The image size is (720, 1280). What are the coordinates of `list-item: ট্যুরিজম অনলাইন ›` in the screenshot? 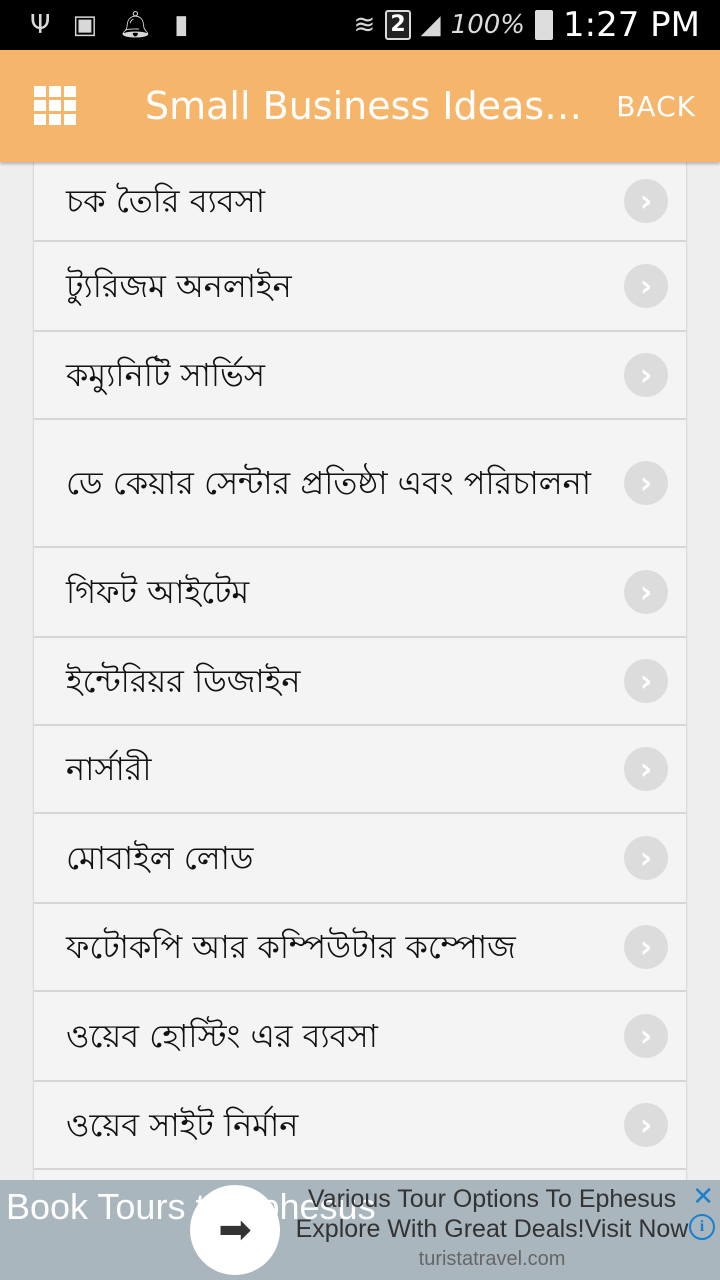 It's located at (360, 287).